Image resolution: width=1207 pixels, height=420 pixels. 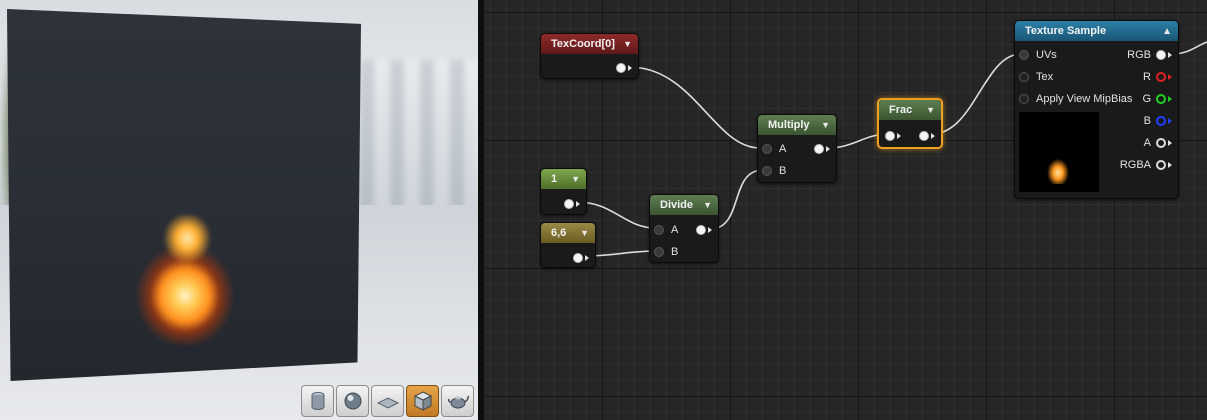 I want to click on cube-icon, so click(x=422, y=401).